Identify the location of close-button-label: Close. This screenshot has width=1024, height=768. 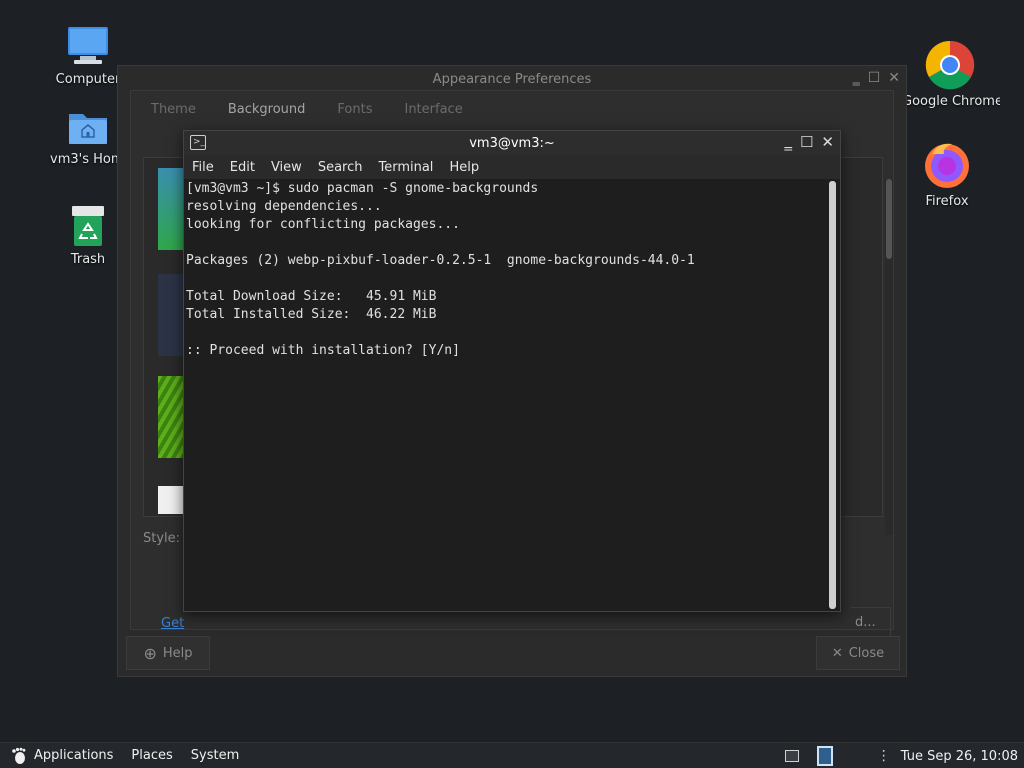
(866, 653).